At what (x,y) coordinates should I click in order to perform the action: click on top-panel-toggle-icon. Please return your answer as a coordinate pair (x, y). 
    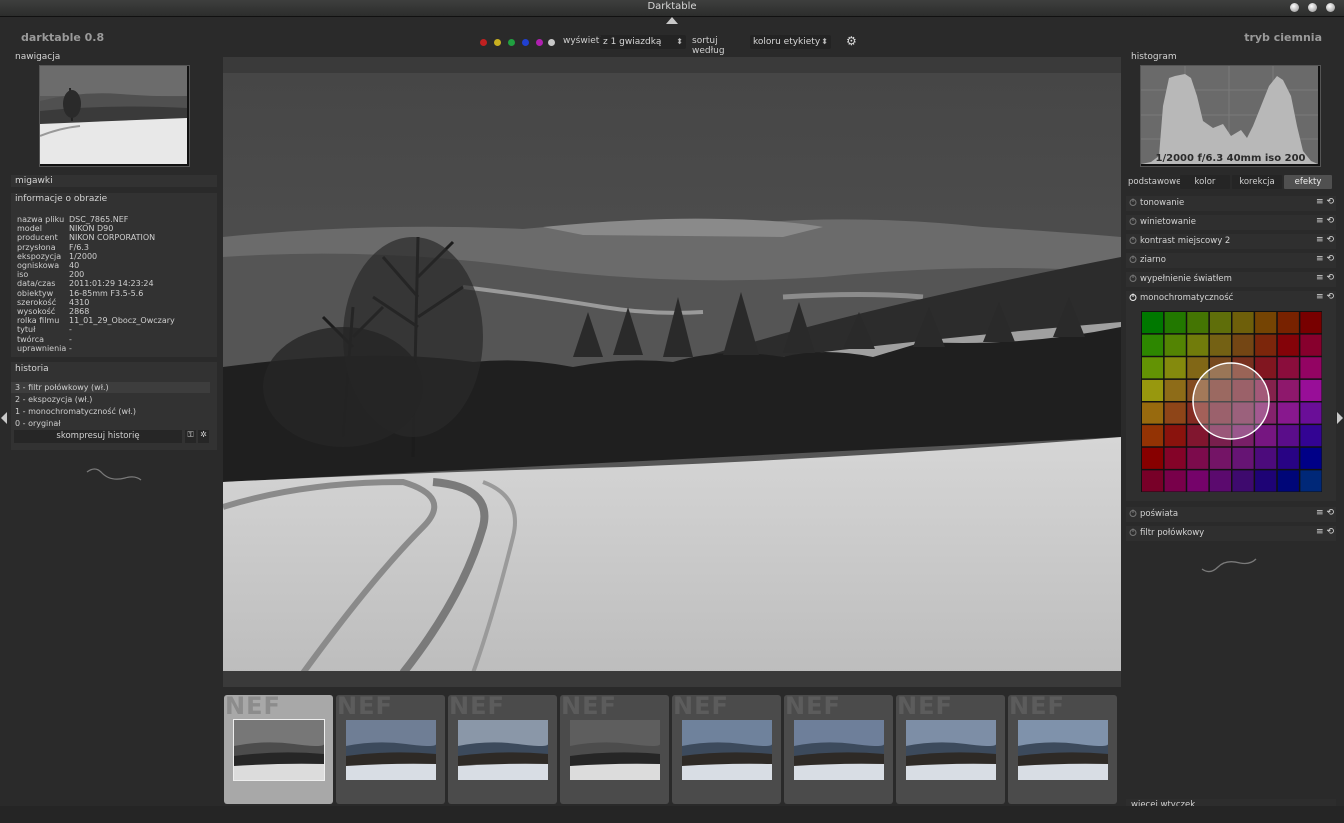
    Looking at the image, I should click on (672, 20).